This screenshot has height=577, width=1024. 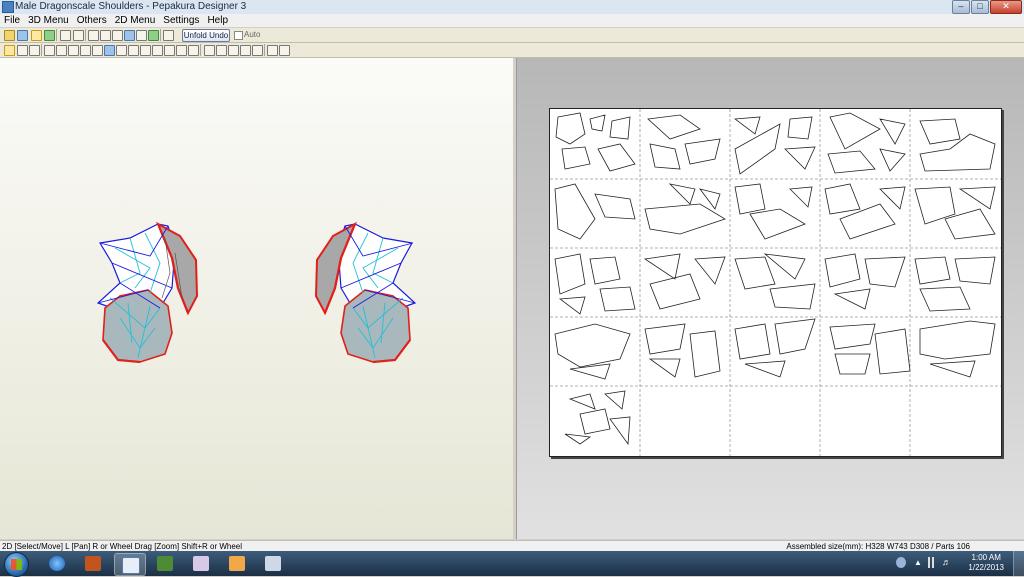 What do you see at coordinates (93, 35) in the screenshot?
I see `edge-edit-icon` at bounding box center [93, 35].